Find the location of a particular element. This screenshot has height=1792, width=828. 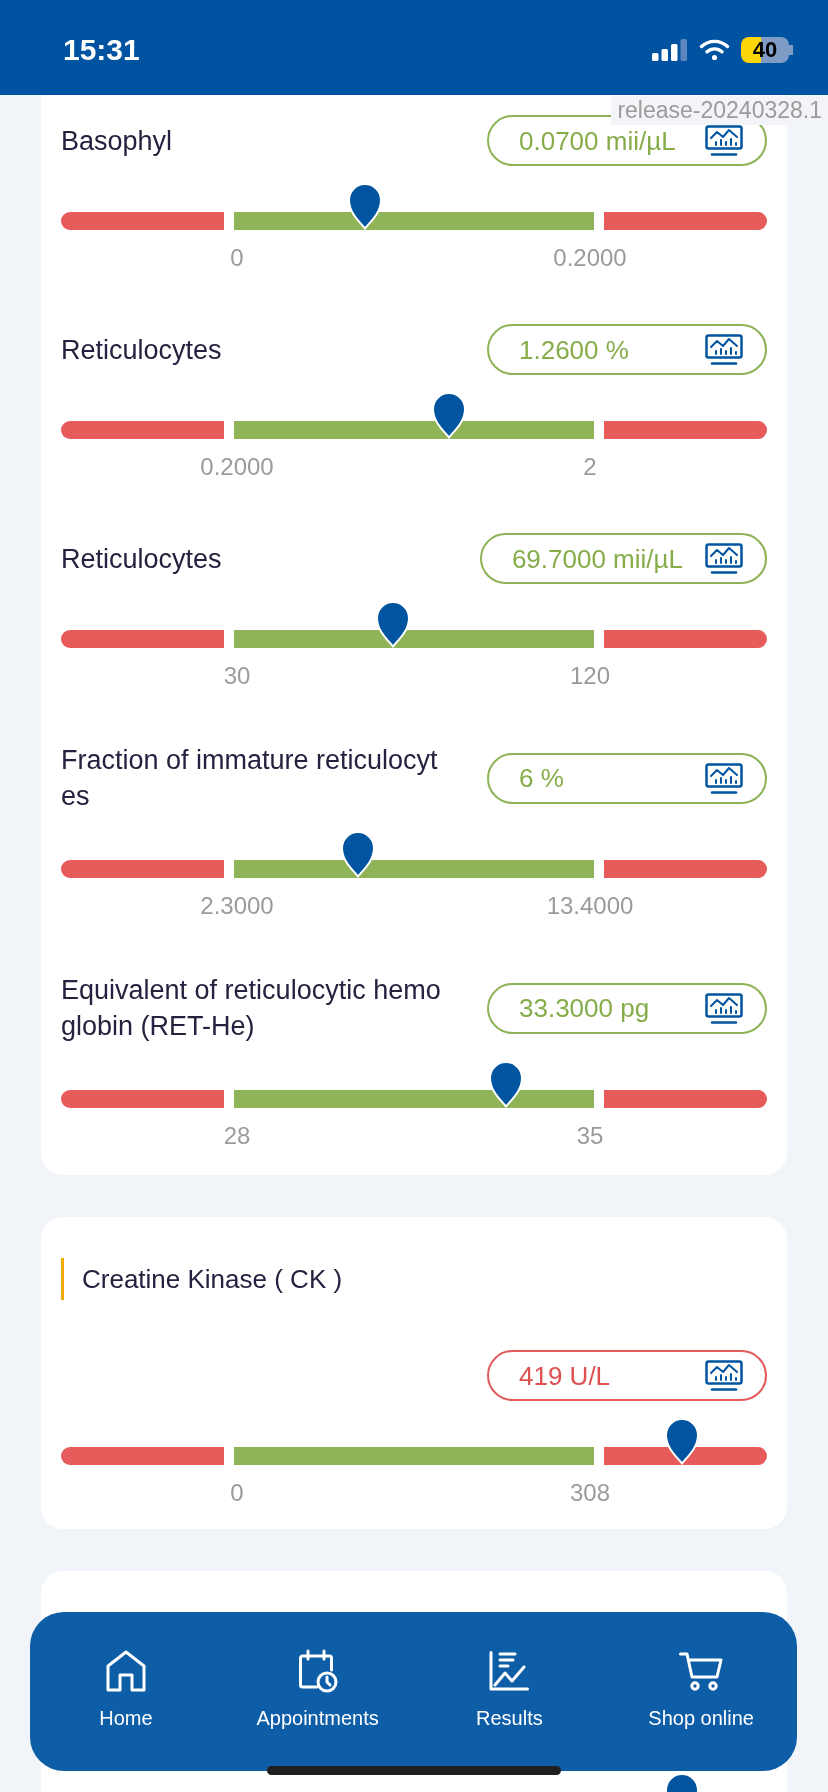

range-min-label: 30 is located at coordinates (237, 676).